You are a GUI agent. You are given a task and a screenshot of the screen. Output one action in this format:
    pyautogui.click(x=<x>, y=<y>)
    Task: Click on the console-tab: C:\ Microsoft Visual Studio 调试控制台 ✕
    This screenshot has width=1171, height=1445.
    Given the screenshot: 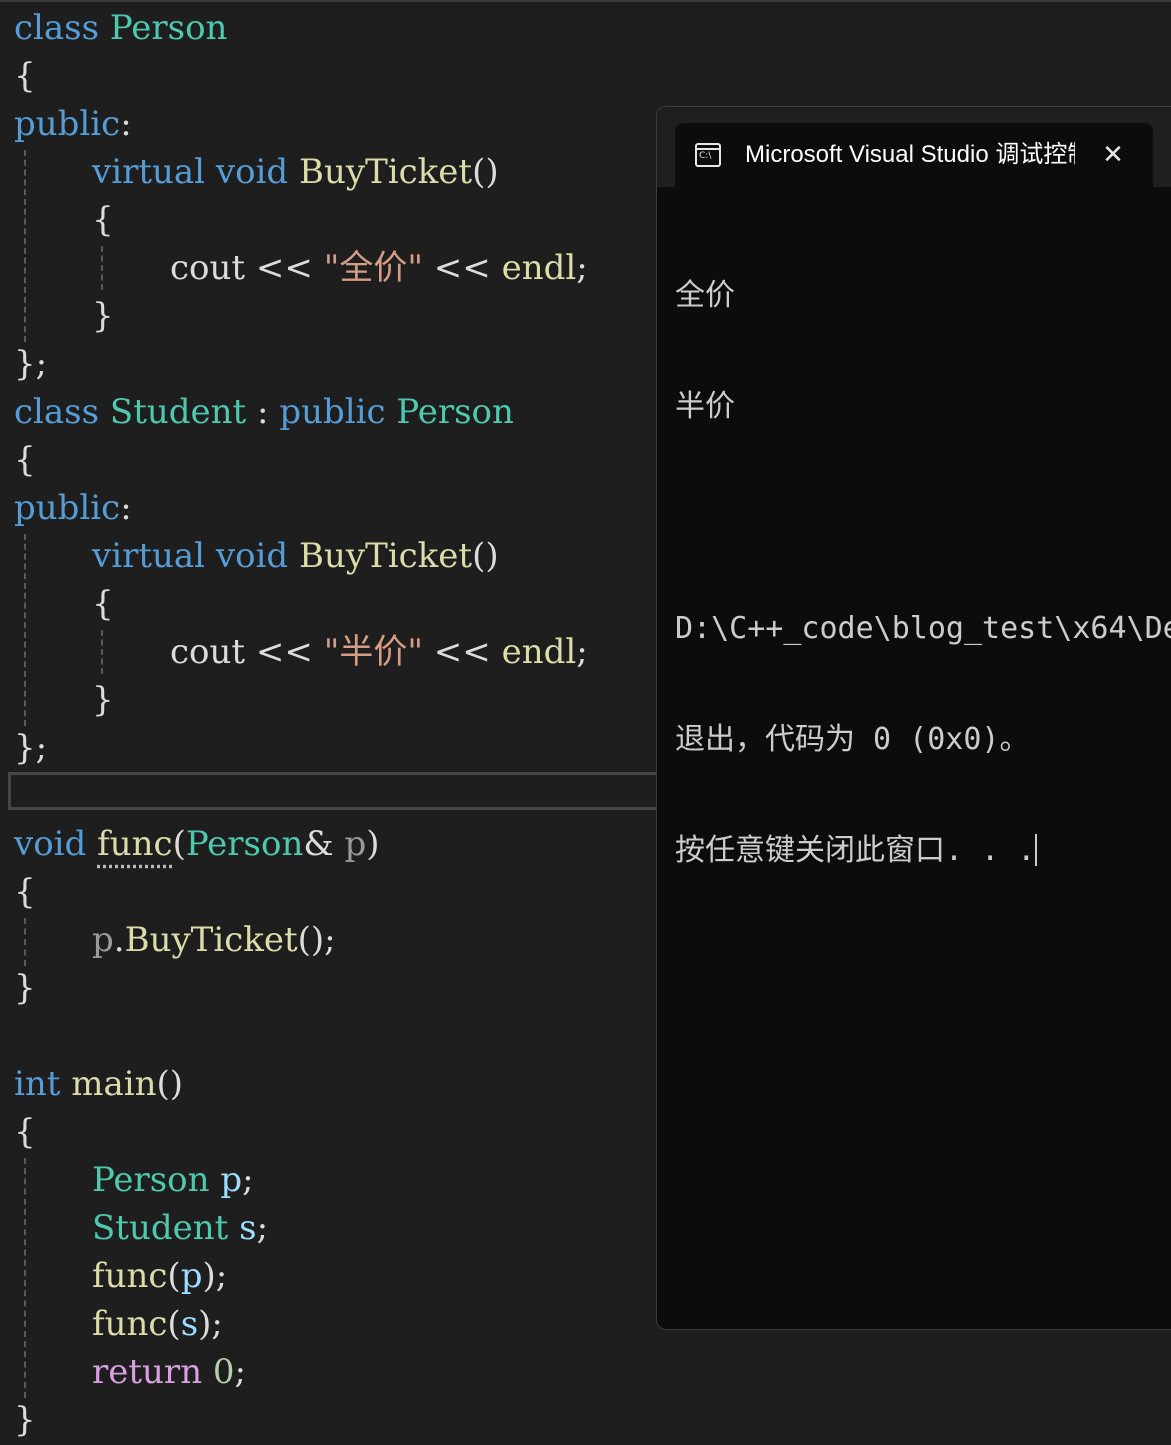 What is the action you would take?
    pyautogui.click(x=914, y=155)
    